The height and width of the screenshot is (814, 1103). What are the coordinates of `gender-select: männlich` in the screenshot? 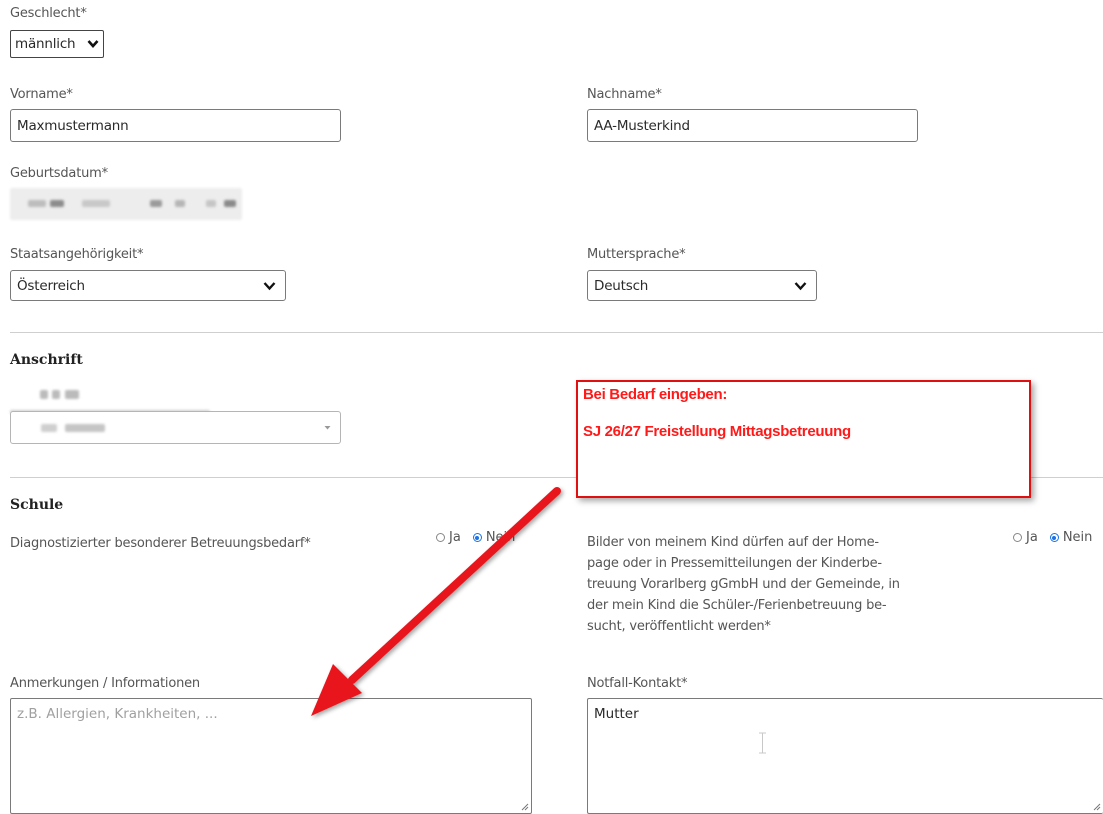 It's located at (57, 44).